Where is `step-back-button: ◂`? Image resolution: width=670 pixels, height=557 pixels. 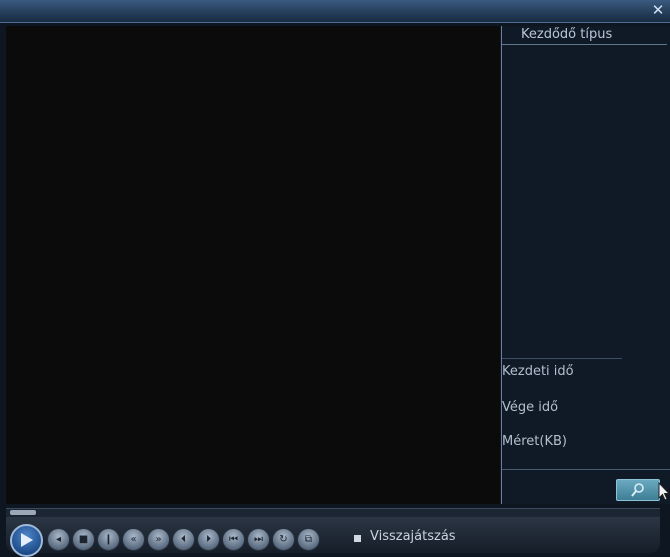 step-back-button: ◂ is located at coordinates (58, 539).